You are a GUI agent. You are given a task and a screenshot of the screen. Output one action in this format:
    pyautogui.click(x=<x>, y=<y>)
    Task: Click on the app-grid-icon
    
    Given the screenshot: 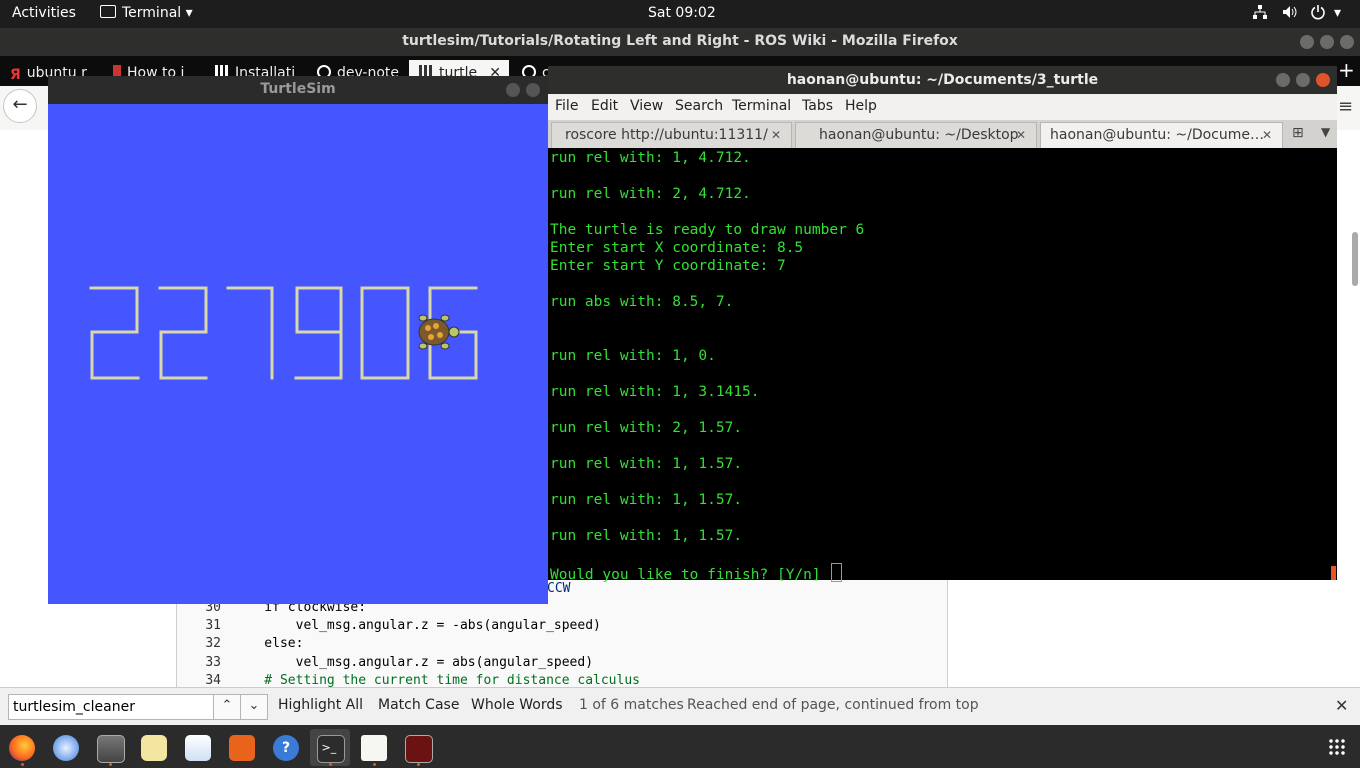 What is the action you would take?
    pyautogui.click(x=1337, y=747)
    